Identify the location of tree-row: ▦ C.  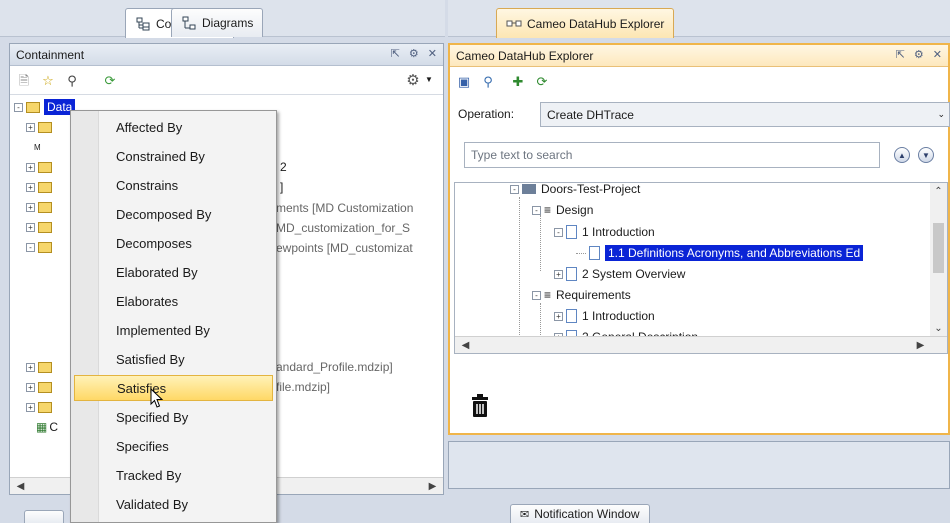
(47, 427).